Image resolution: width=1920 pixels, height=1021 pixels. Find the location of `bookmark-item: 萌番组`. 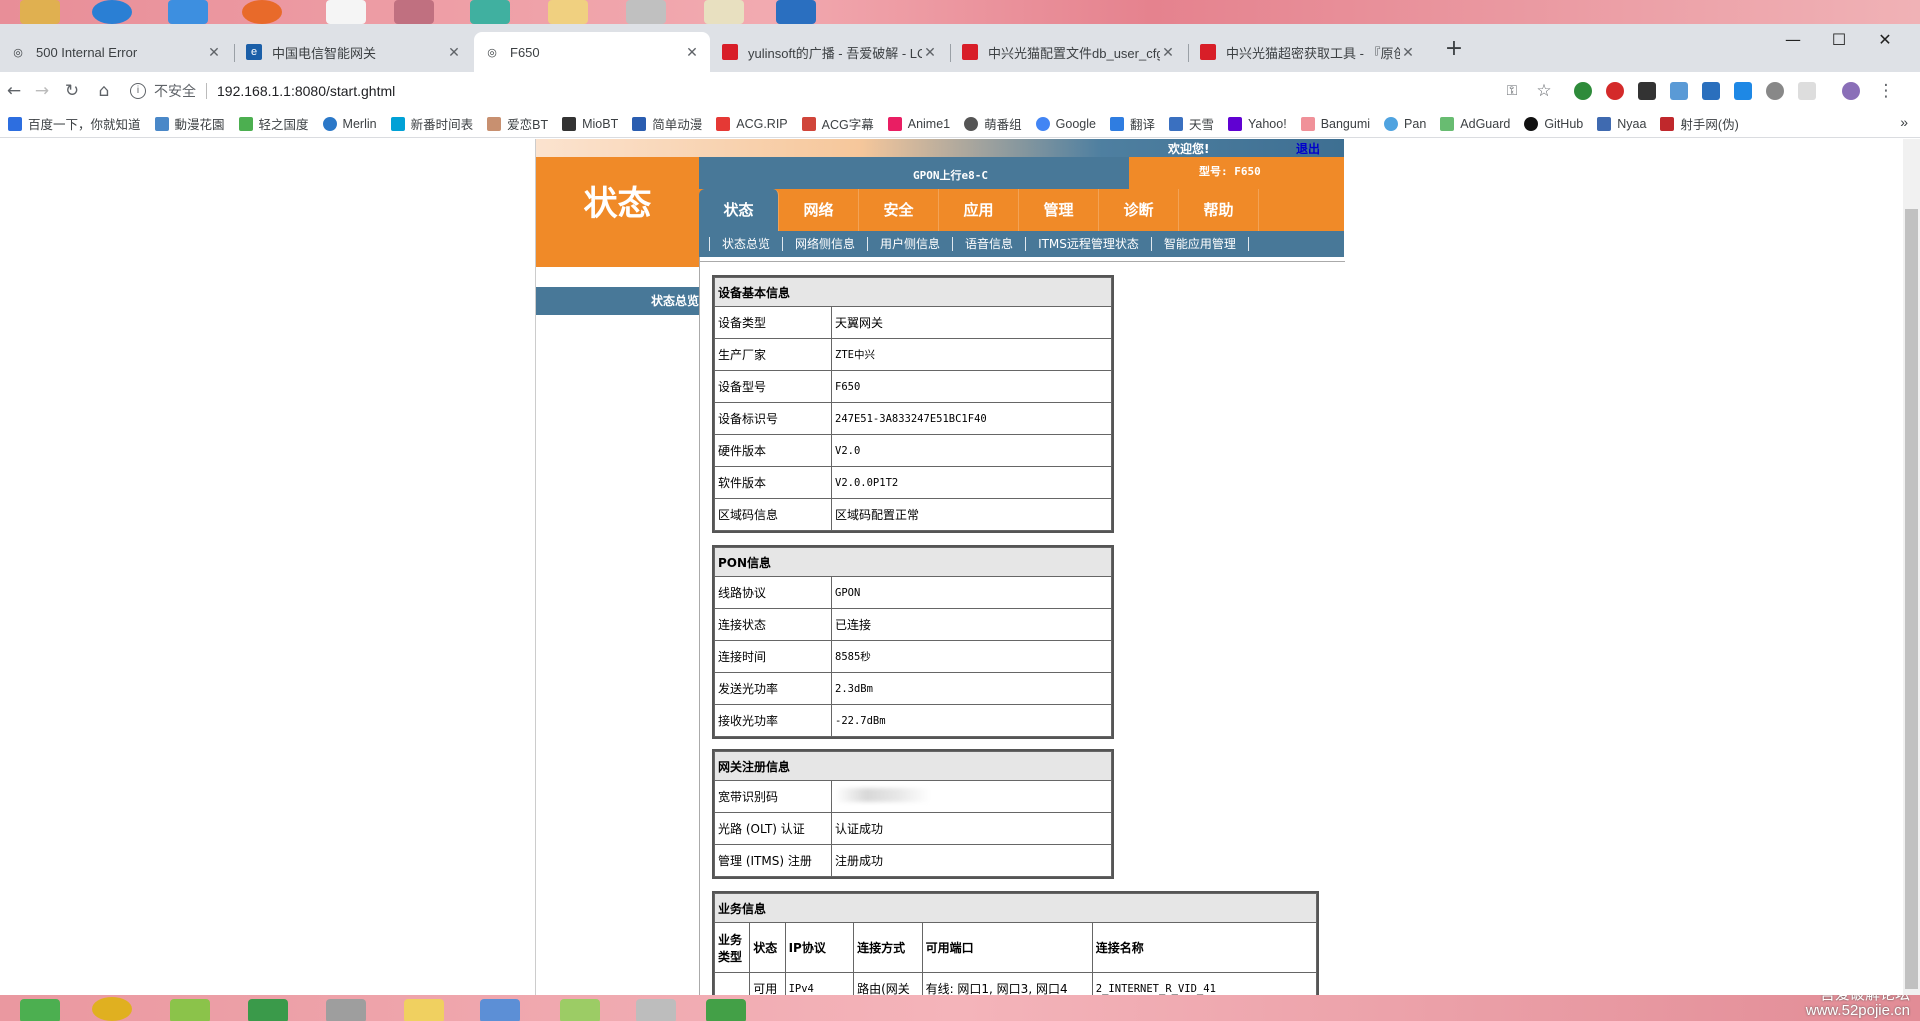

bookmark-item: 萌番组 is located at coordinates (993, 123).